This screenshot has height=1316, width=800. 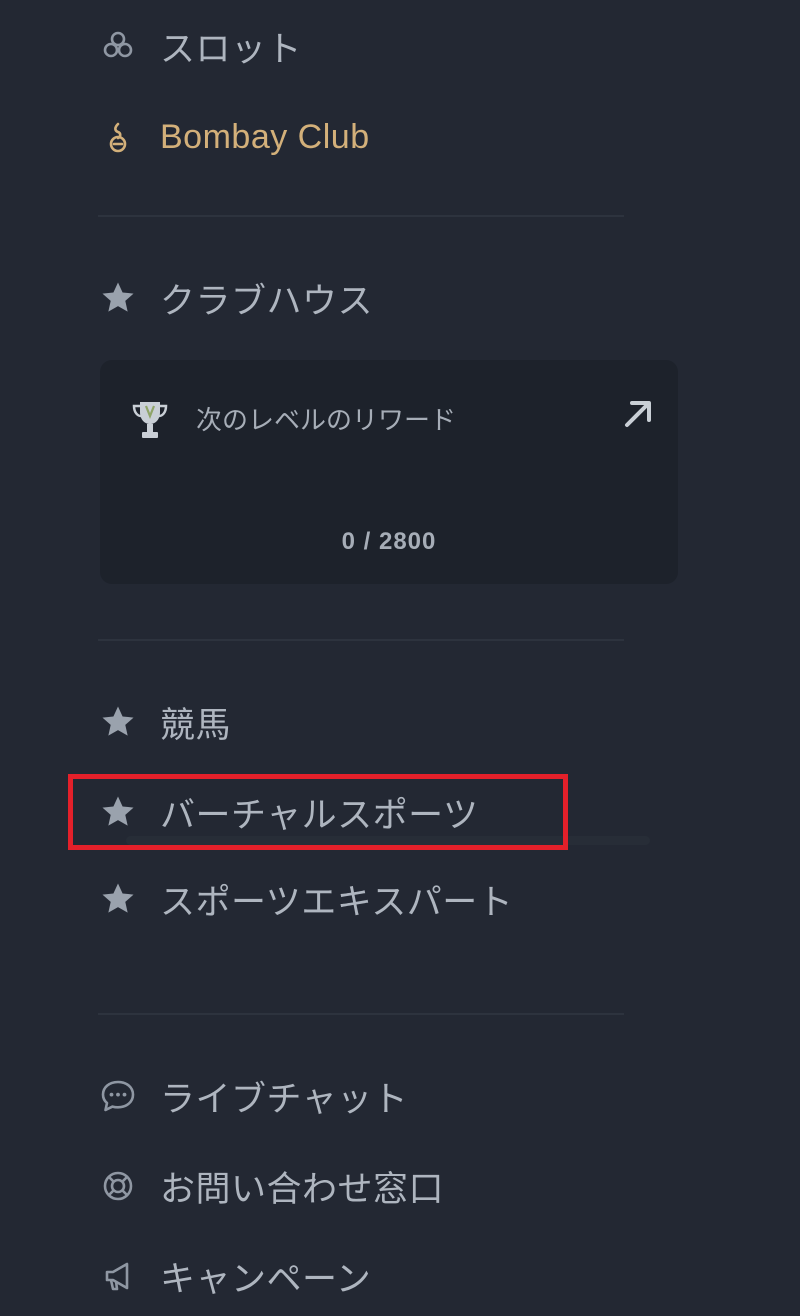 I want to click on reward-progress-counter: 0 / 2800, so click(x=389, y=541).